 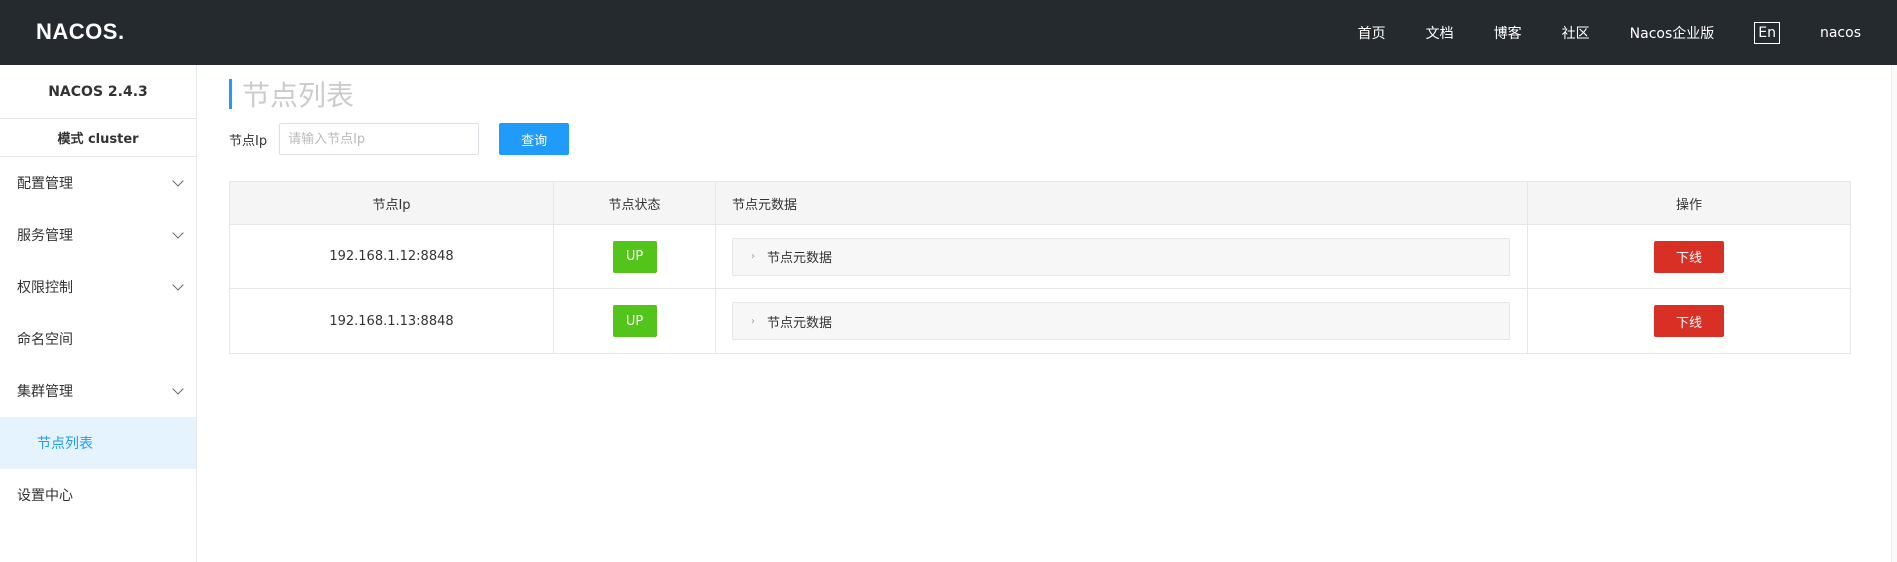 What do you see at coordinates (98, 443) in the screenshot?
I see `sidebar-item-node-list: 节点列表` at bounding box center [98, 443].